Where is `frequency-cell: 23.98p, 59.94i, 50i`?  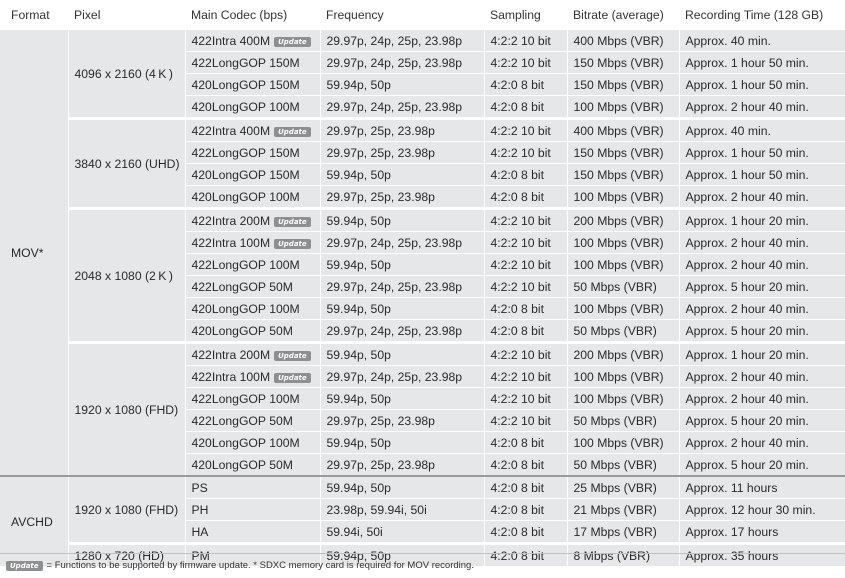 frequency-cell: 23.98p, 59.94i, 50i is located at coordinates (401, 509).